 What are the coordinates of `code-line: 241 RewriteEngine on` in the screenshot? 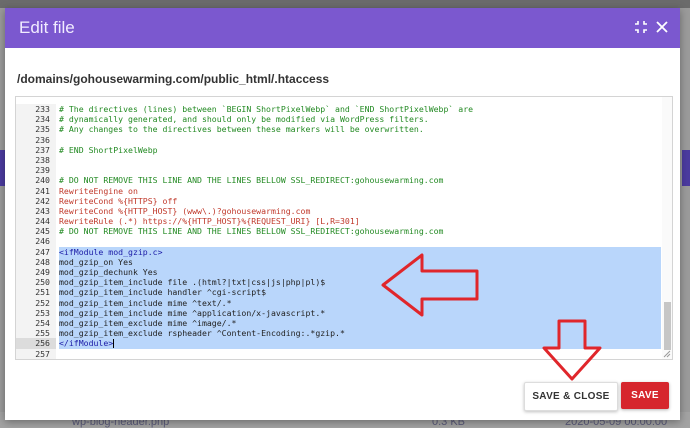 It's located at (338, 190).